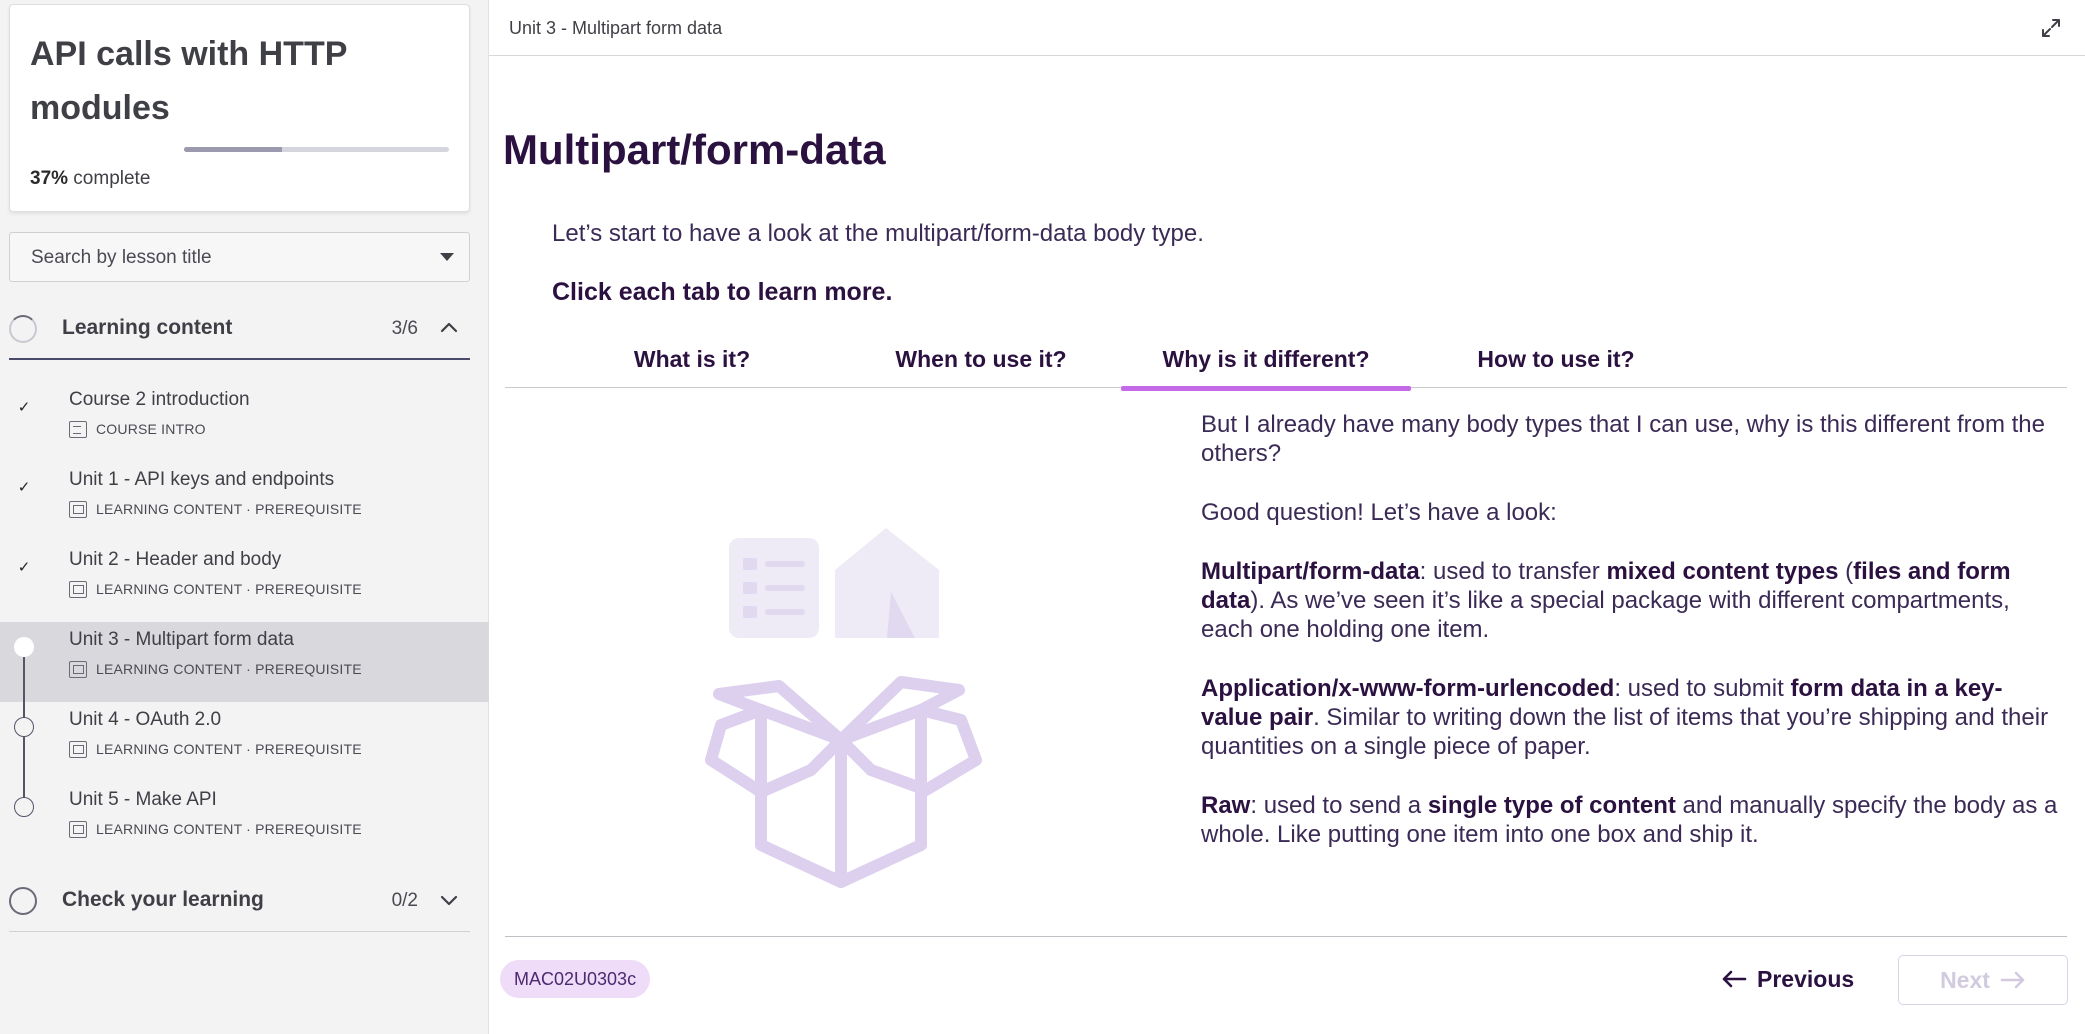 The height and width of the screenshot is (1034, 2085). Describe the element at coordinates (2012, 980) in the screenshot. I see `arrow-right-icon` at that location.